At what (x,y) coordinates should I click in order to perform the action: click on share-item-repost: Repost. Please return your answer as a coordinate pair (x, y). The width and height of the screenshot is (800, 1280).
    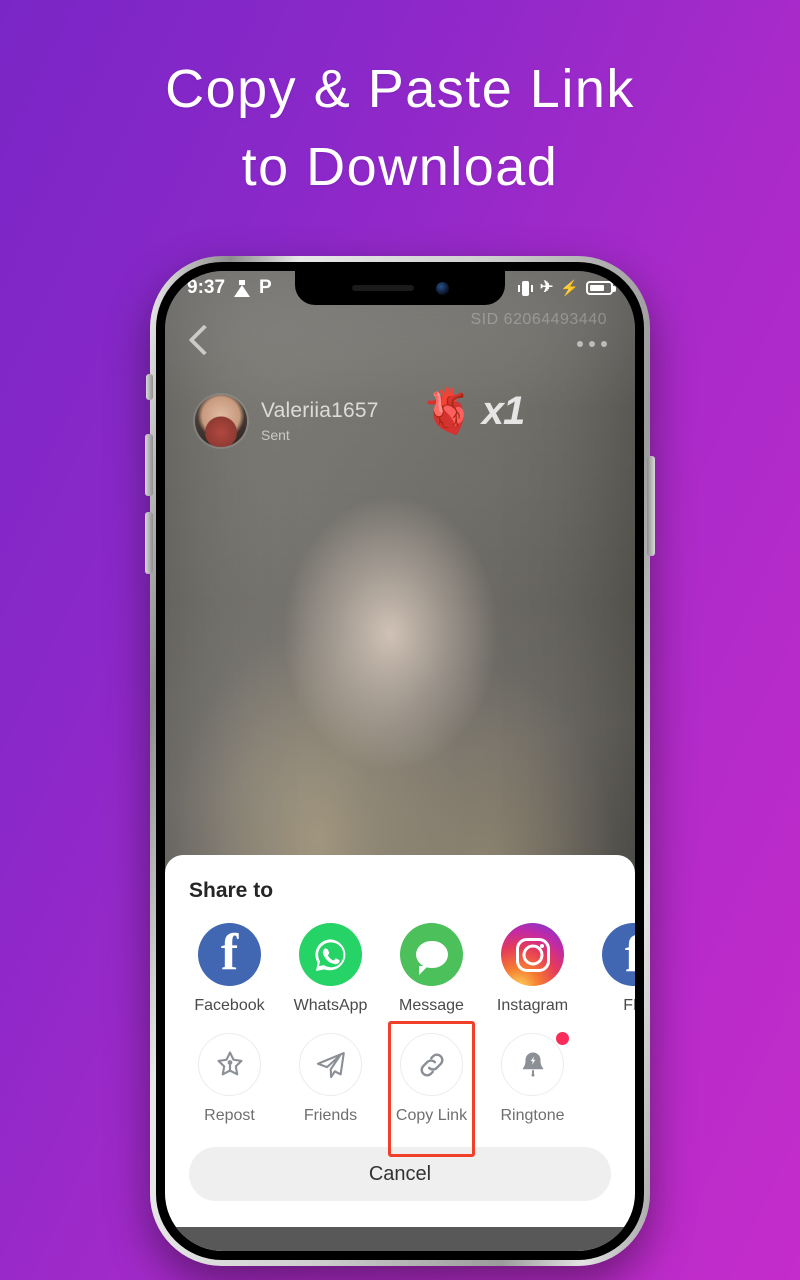
    Looking at the image, I should click on (229, 1079).